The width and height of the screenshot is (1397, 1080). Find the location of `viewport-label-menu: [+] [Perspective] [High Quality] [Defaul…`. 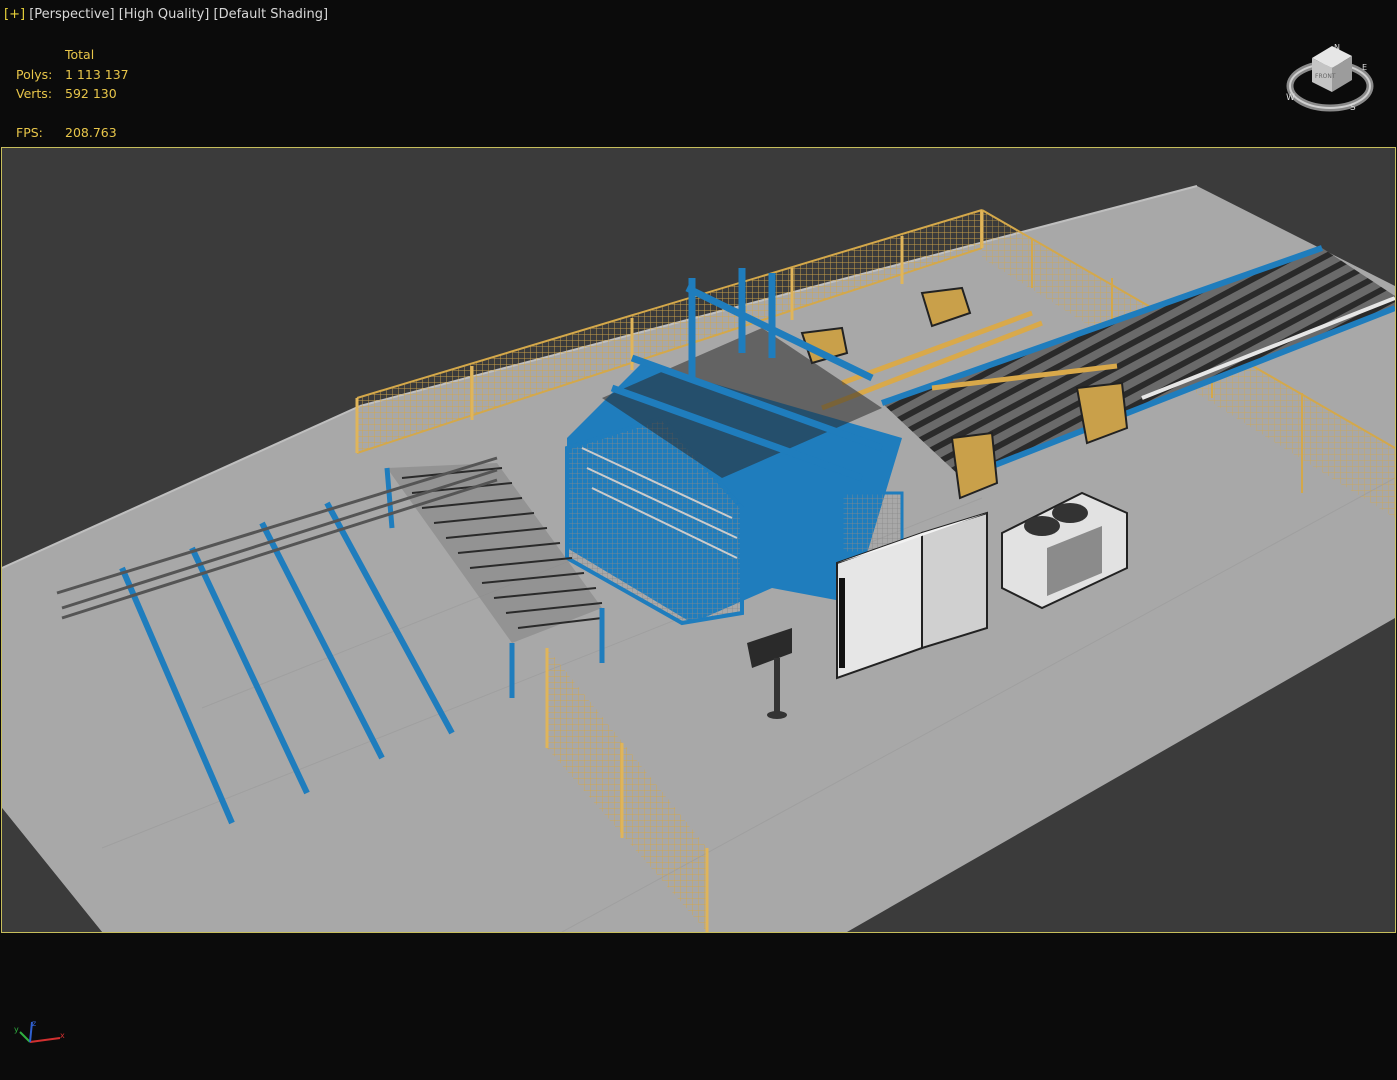

viewport-label-menu: [+] [Perspective] [High Quality] [Defaul… is located at coordinates (166, 14).